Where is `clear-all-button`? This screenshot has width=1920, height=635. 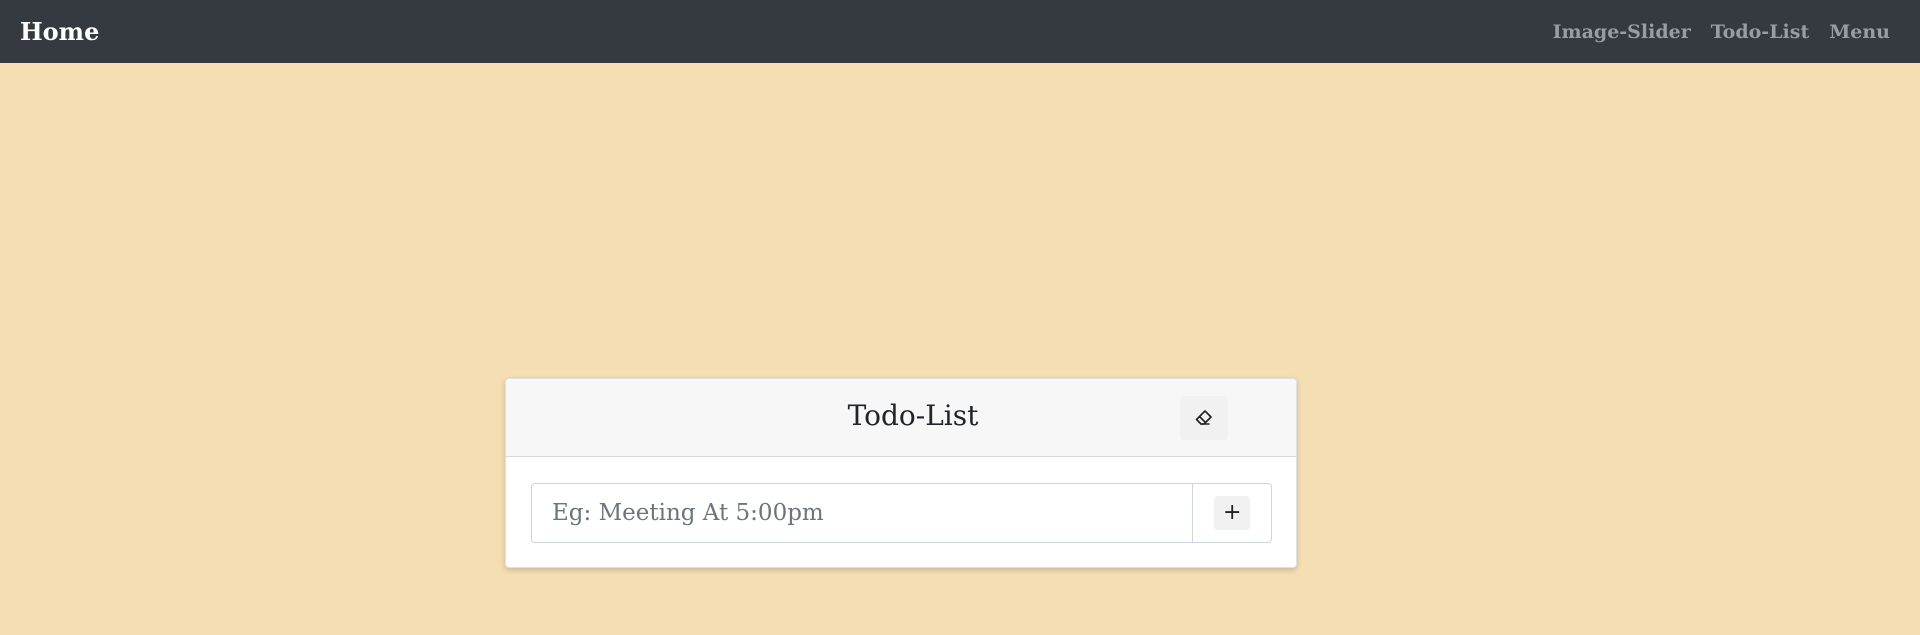 clear-all-button is located at coordinates (1204, 418).